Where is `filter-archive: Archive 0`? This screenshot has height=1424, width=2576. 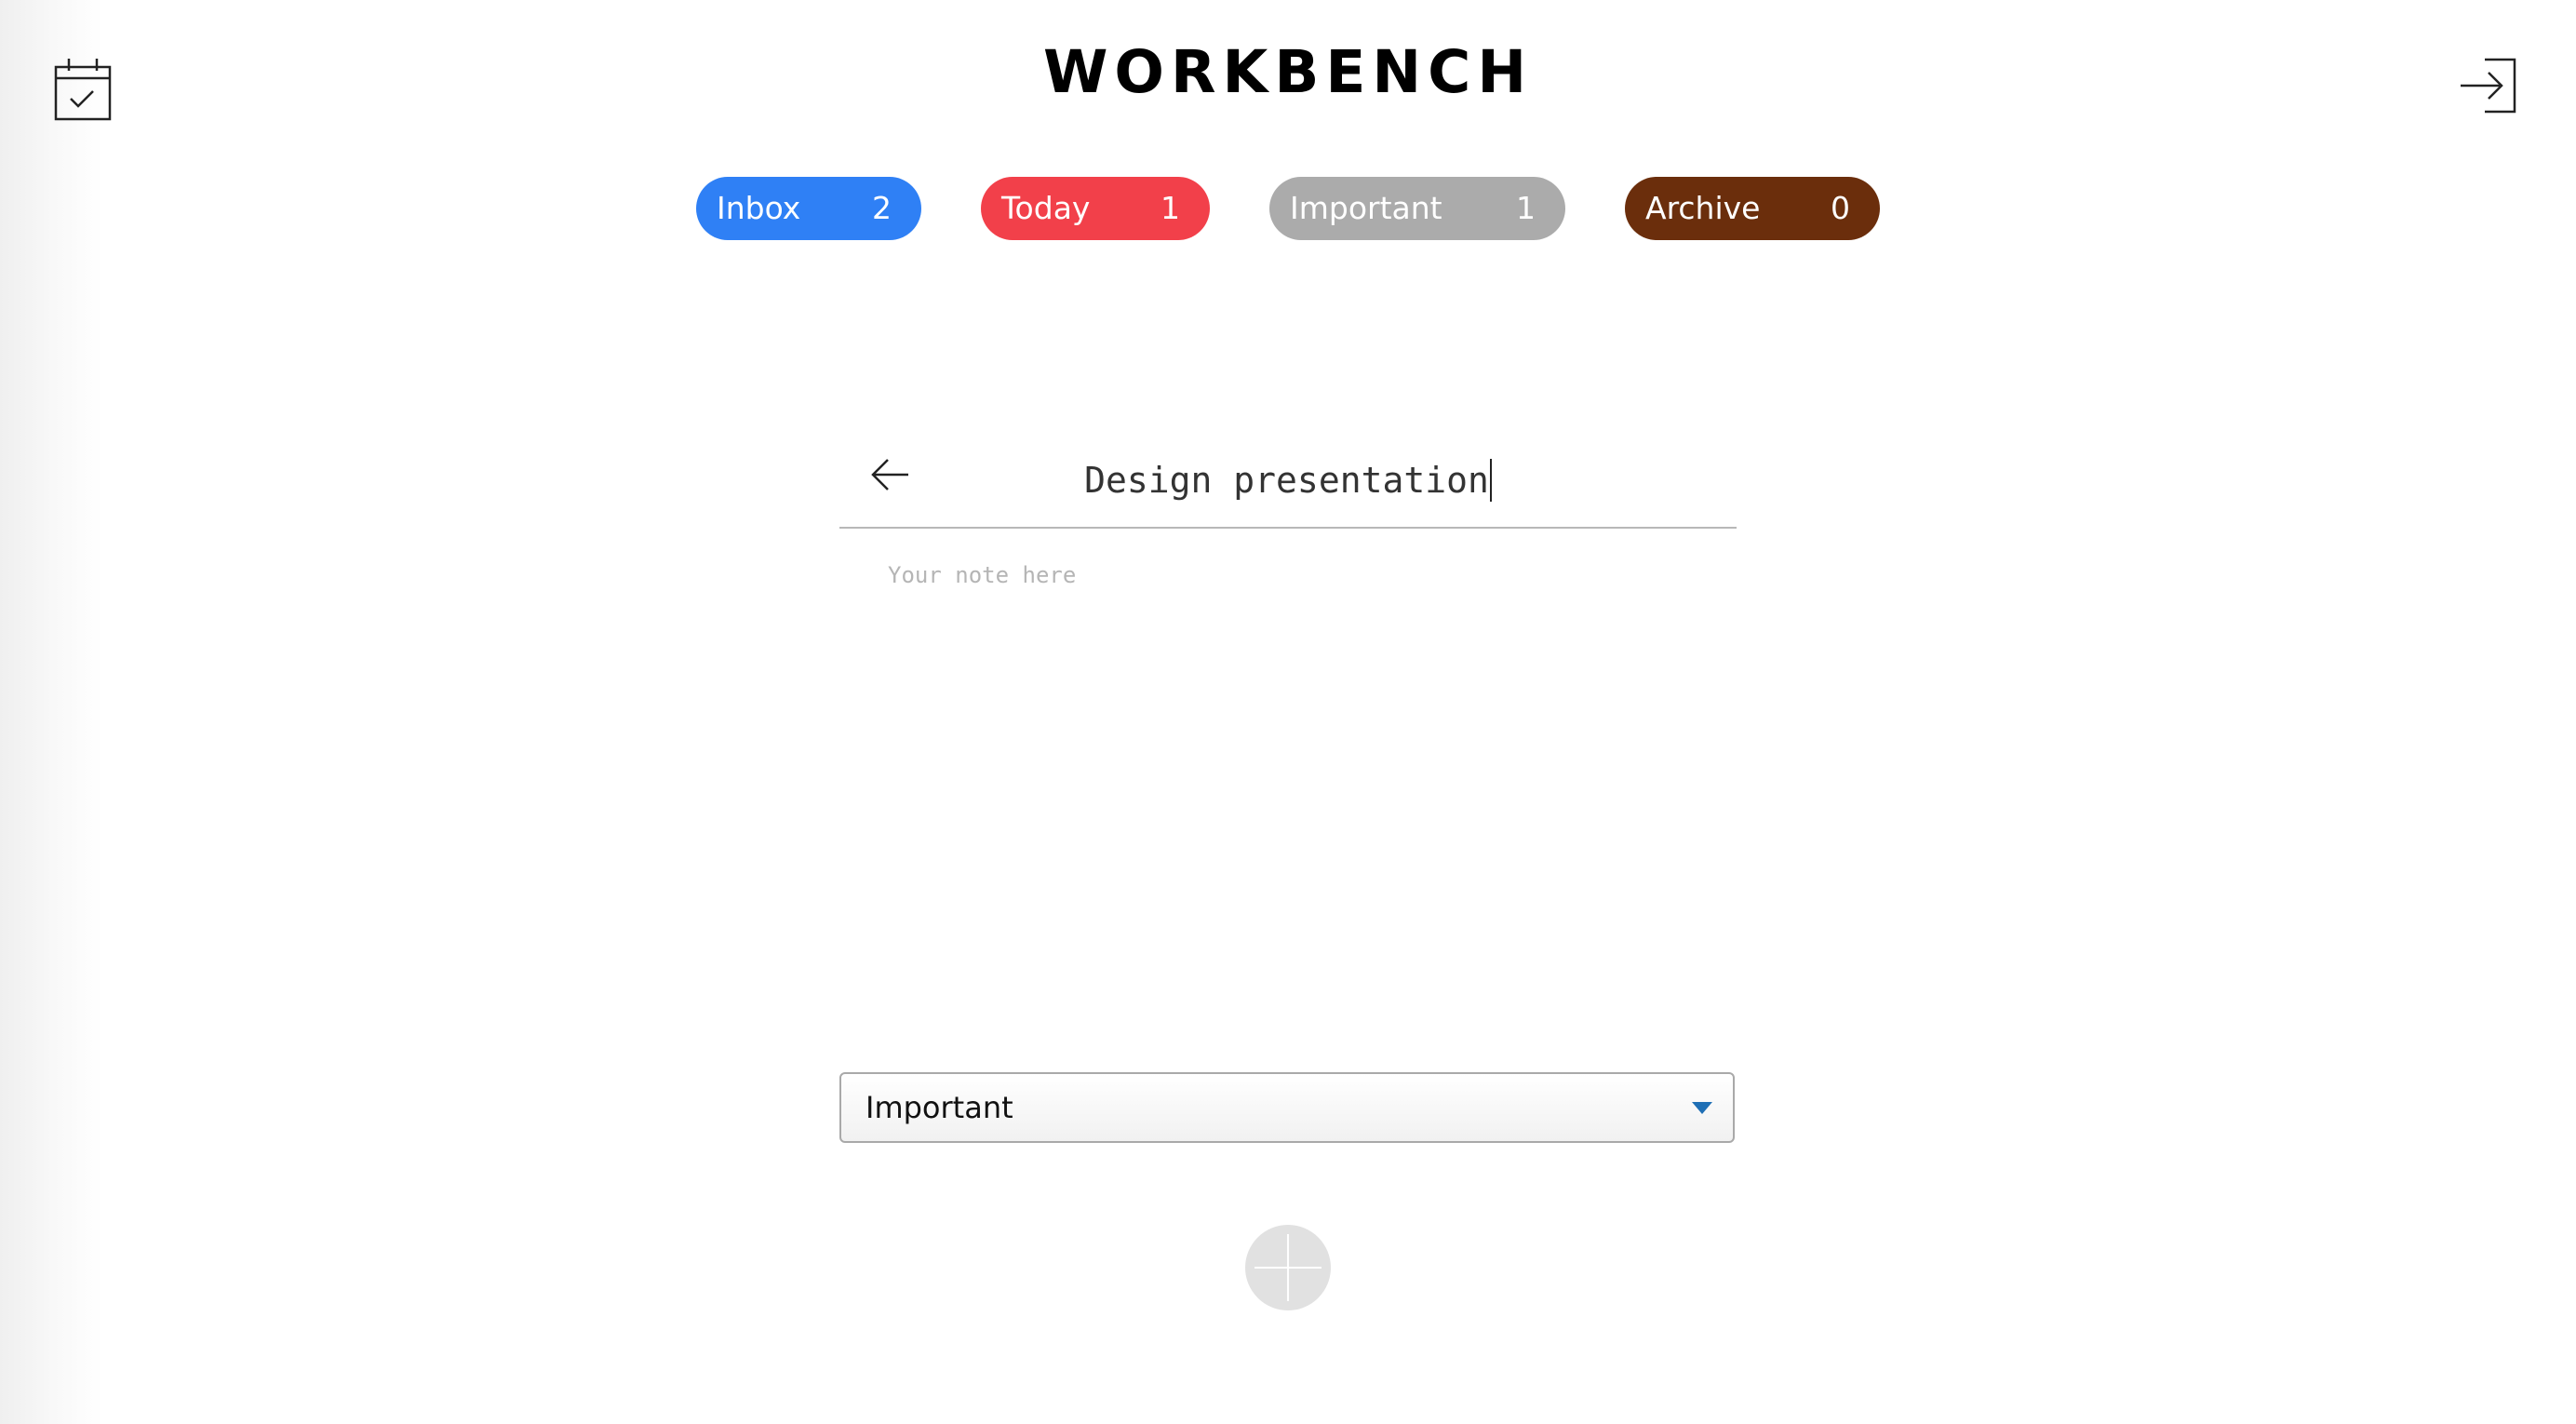 filter-archive: Archive 0 is located at coordinates (1752, 208).